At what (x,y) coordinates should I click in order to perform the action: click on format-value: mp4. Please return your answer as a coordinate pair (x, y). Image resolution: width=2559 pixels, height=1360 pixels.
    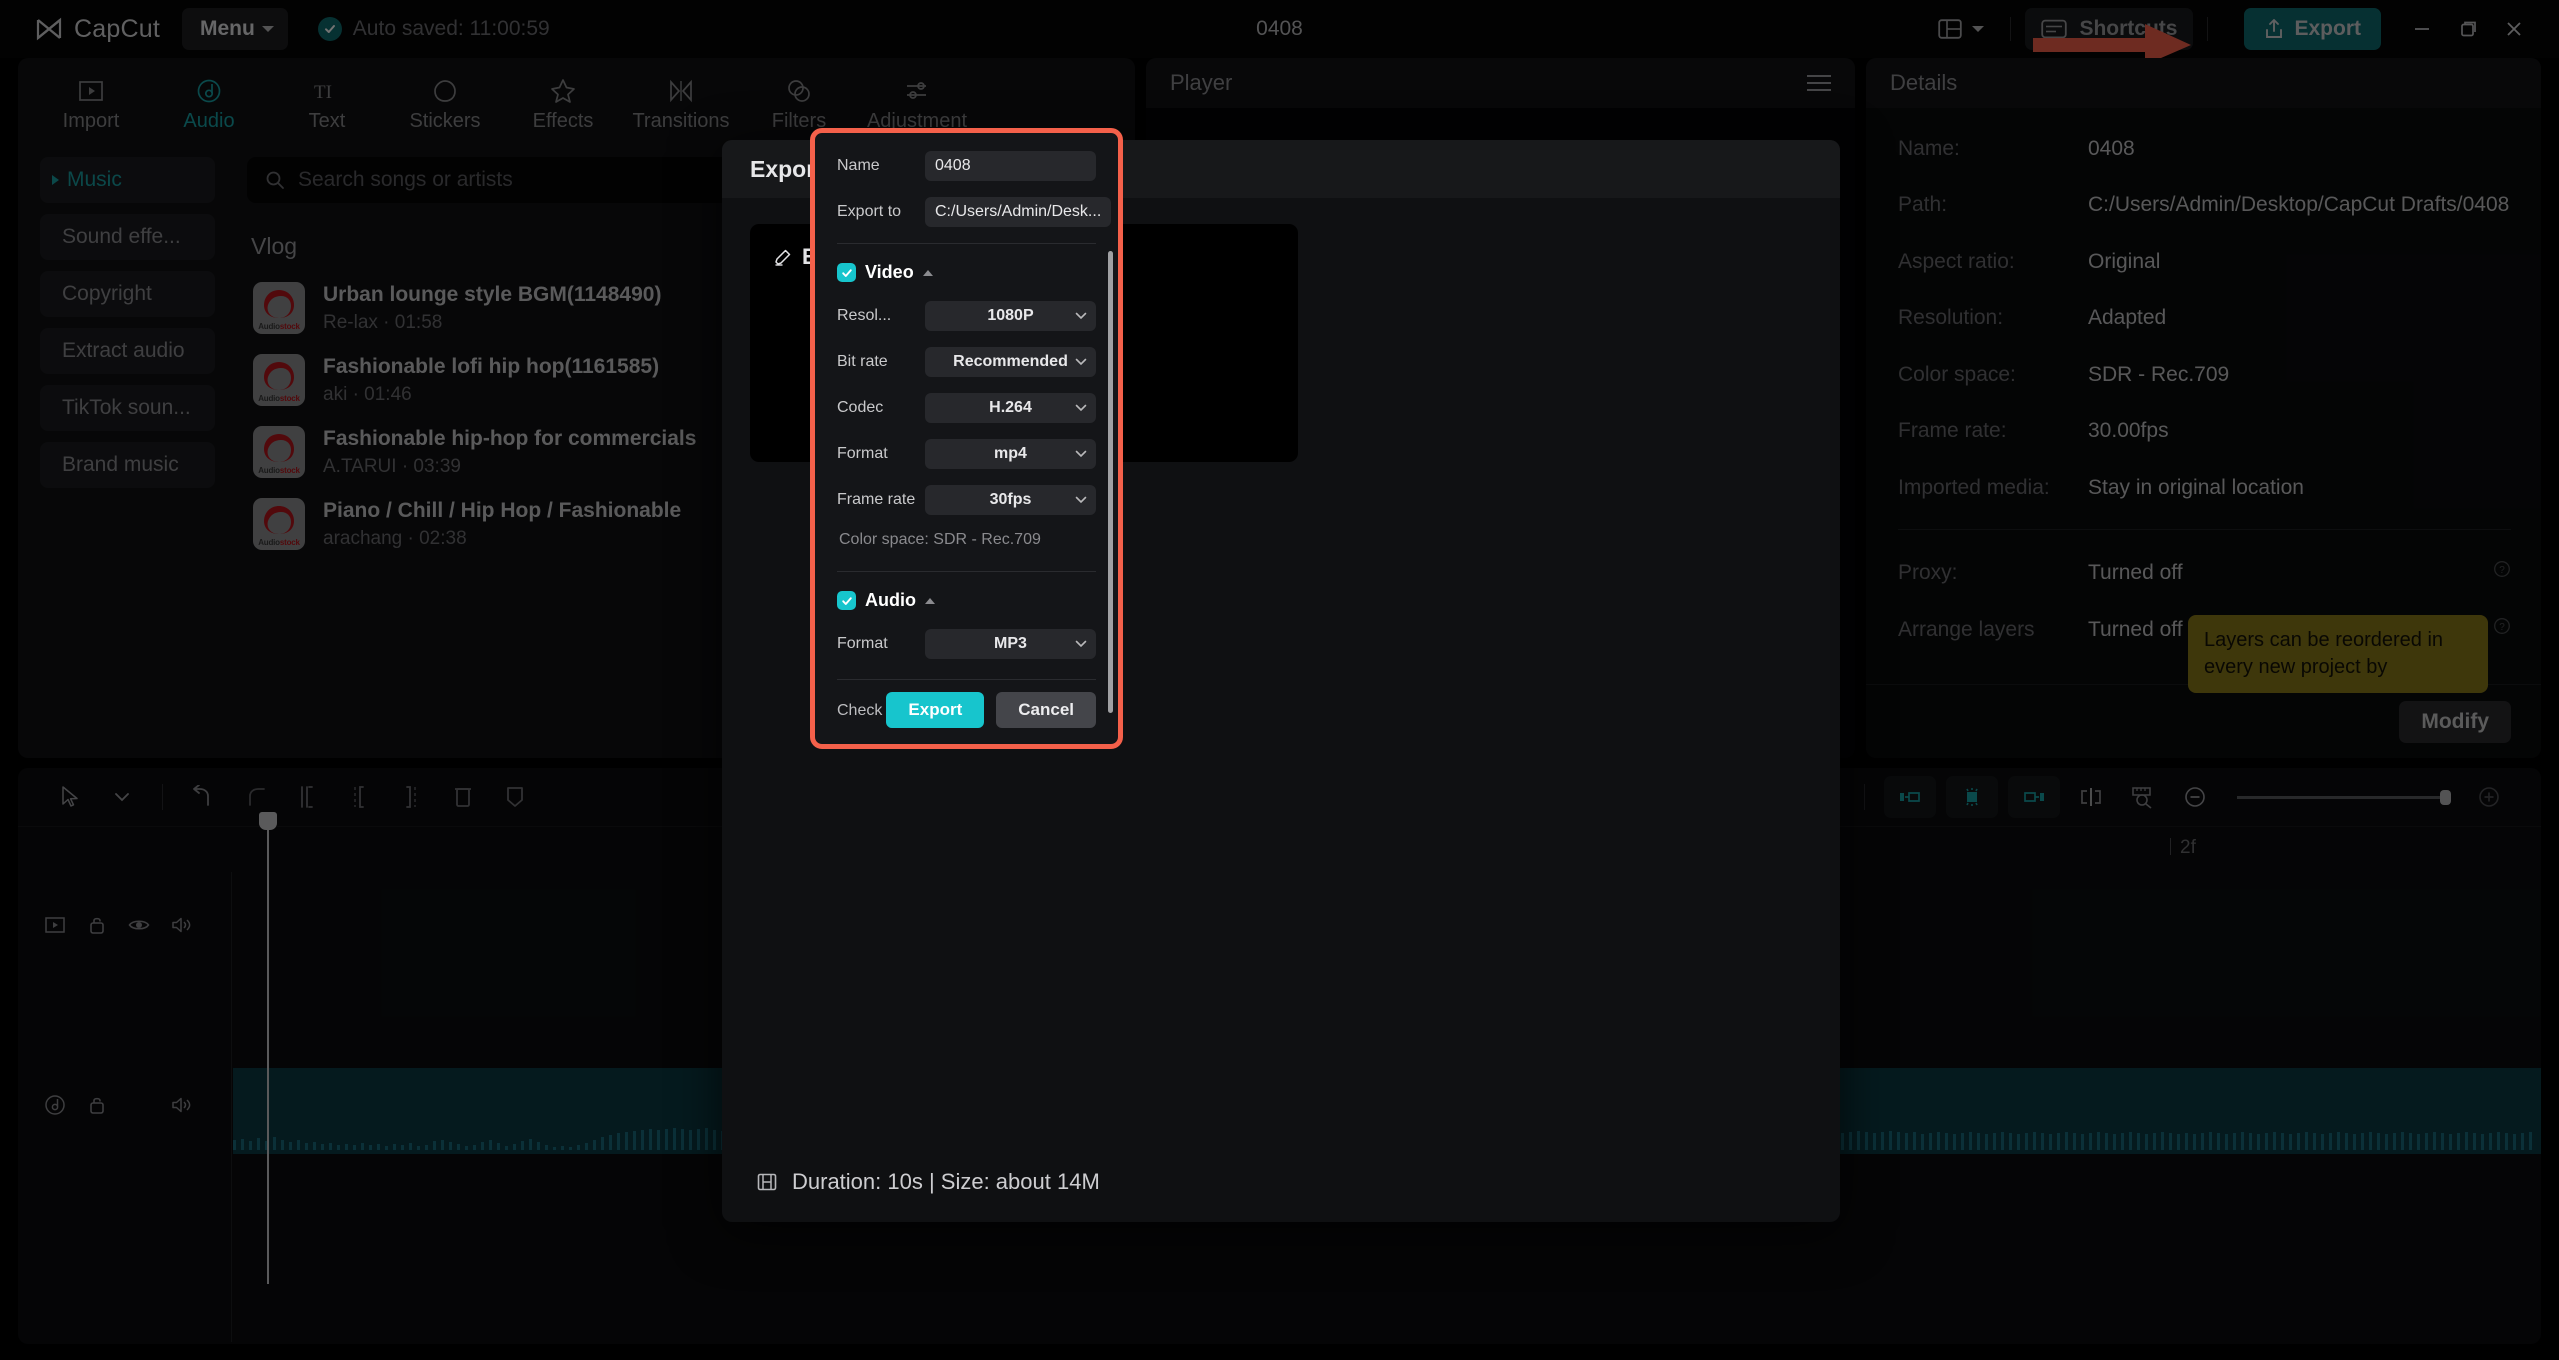
    Looking at the image, I should click on (1010, 453).